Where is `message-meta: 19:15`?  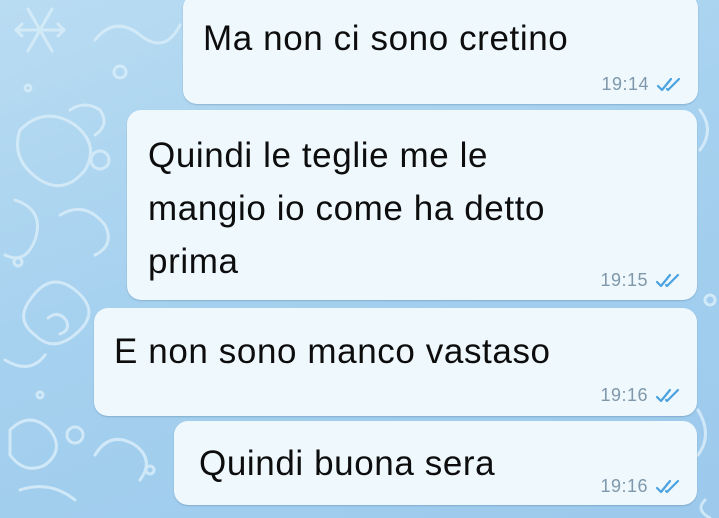 message-meta: 19:15 is located at coordinates (642, 280).